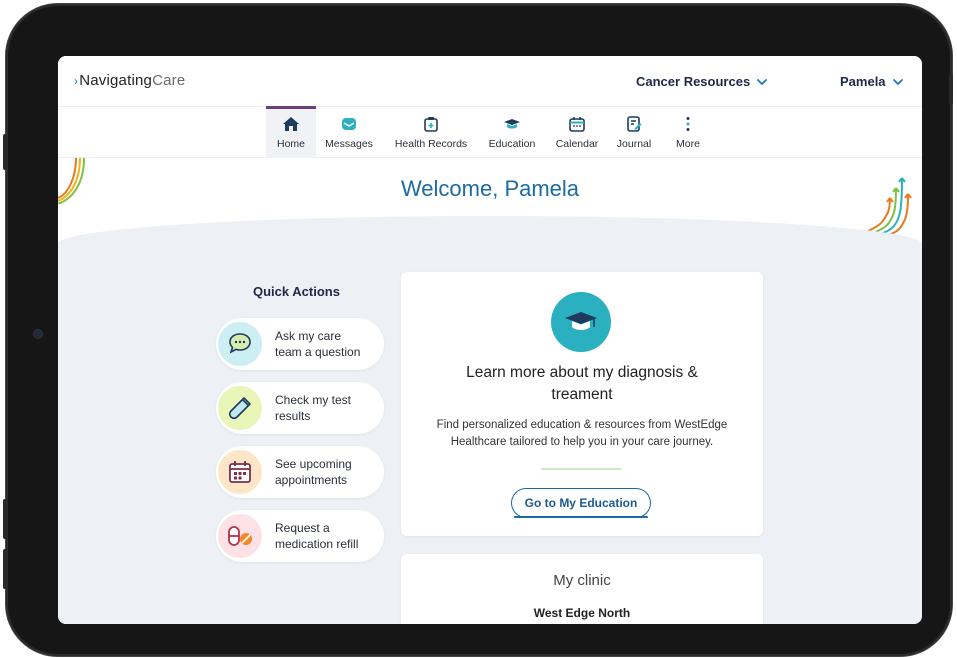 This screenshot has height=658, width=957. I want to click on user-menu-dropdown: Pamela, so click(872, 81).